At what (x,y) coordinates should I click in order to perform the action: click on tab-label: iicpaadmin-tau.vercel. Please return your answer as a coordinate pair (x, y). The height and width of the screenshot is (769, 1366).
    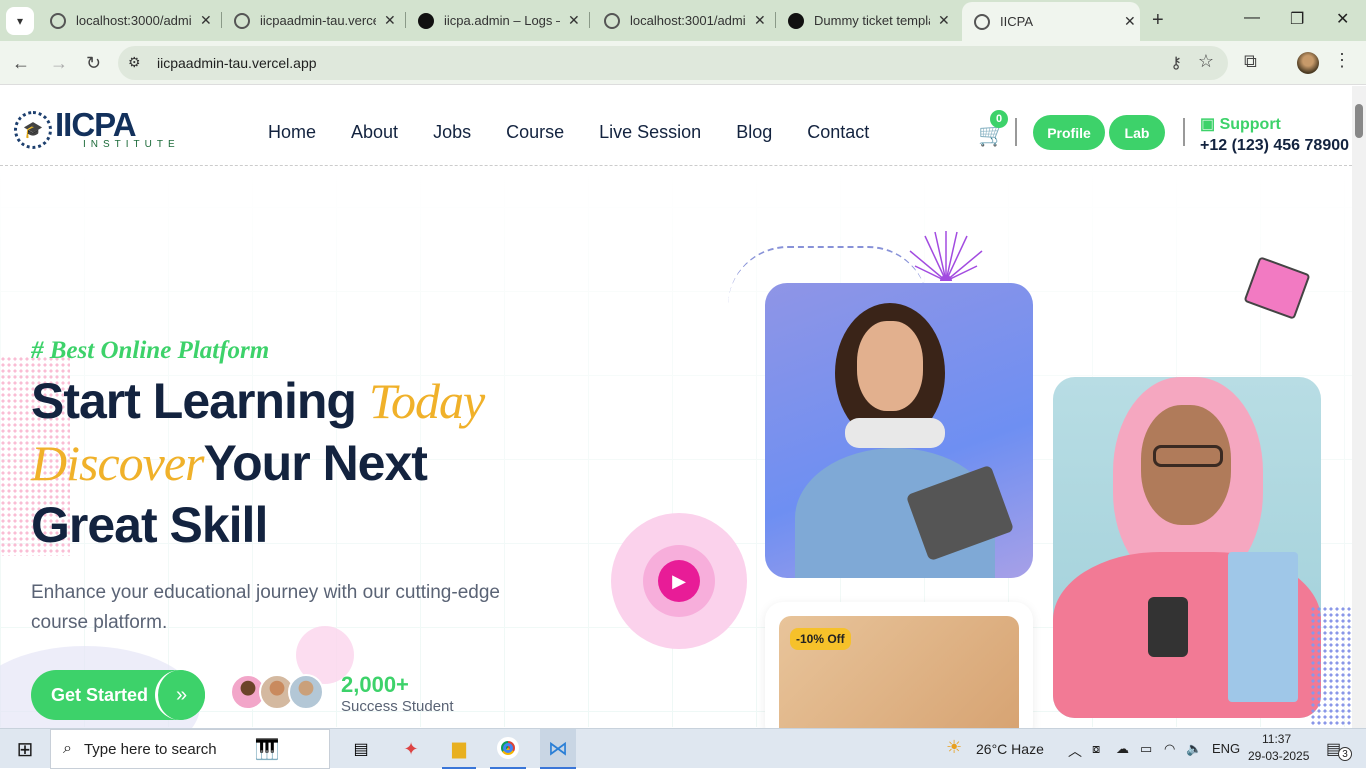
    Looking at the image, I should click on (318, 20).